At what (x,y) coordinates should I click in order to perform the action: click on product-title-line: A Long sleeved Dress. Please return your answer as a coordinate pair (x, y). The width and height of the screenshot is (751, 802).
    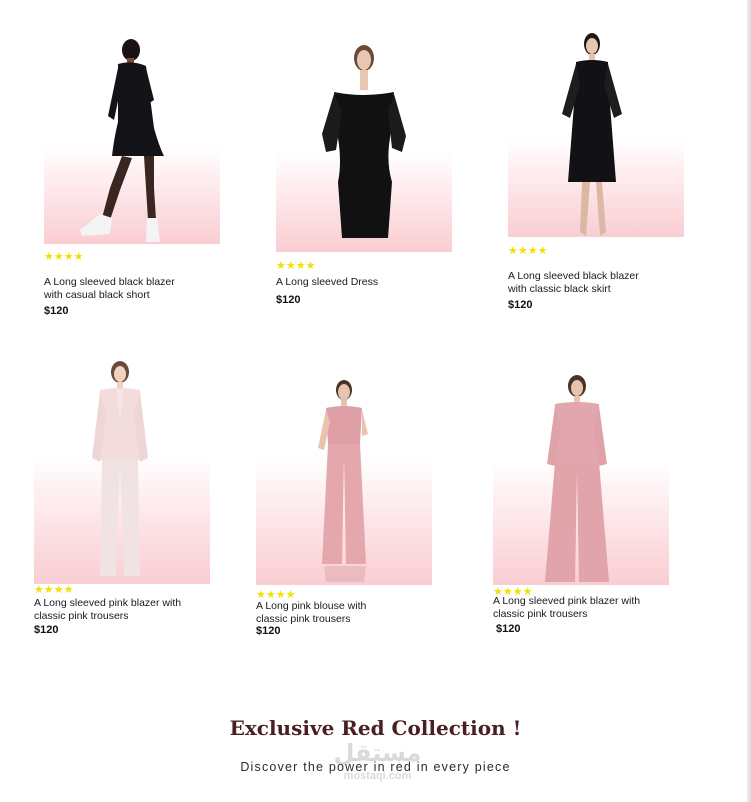
    Looking at the image, I should click on (327, 282).